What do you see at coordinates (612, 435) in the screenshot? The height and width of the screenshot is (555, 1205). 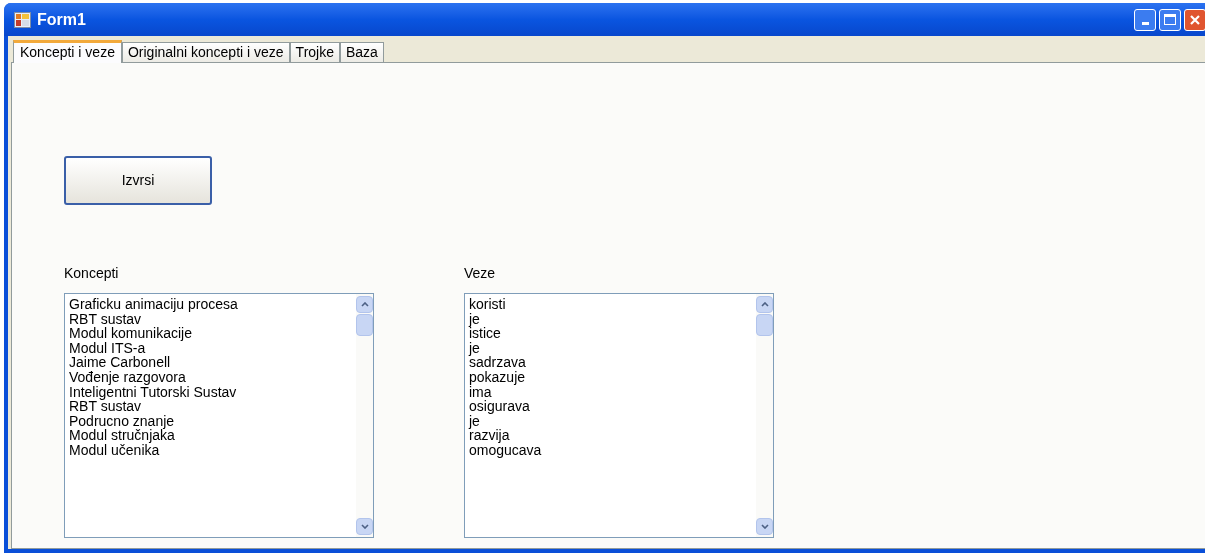 I see `list-item: razvija` at bounding box center [612, 435].